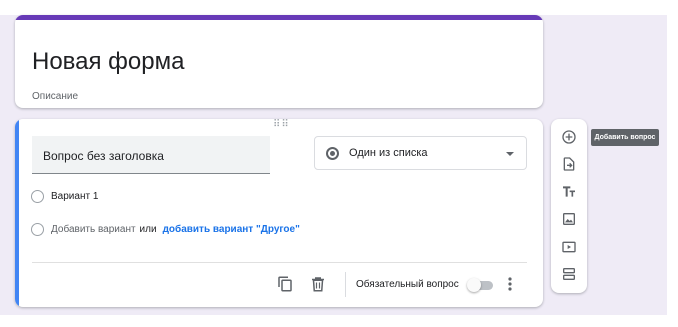  Describe the element at coordinates (332, 153) in the screenshot. I see `radio-button-icon` at that location.